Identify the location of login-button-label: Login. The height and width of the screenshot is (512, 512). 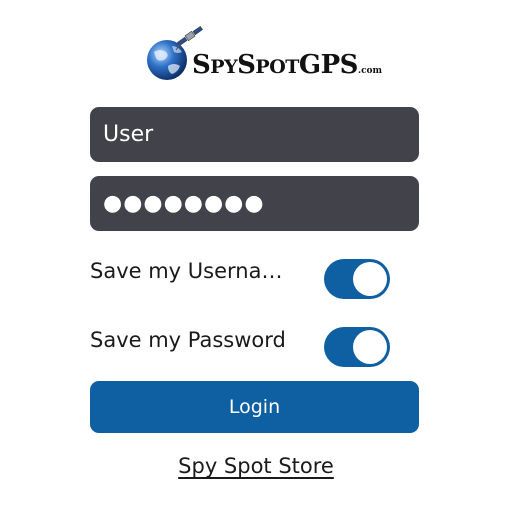
(254, 407).